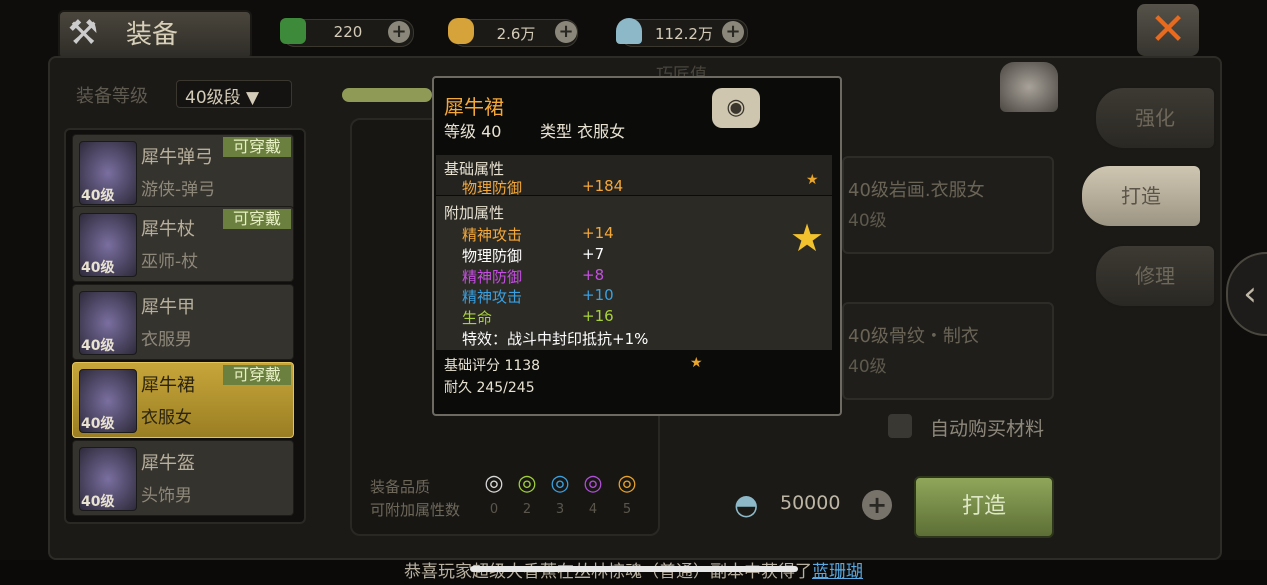 This screenshot has height=585, width=1267. What do you see at coordinates (1155, 276) in the screenshot?
I see `tab-repair: 修理` at bounding box center [1155, 276].